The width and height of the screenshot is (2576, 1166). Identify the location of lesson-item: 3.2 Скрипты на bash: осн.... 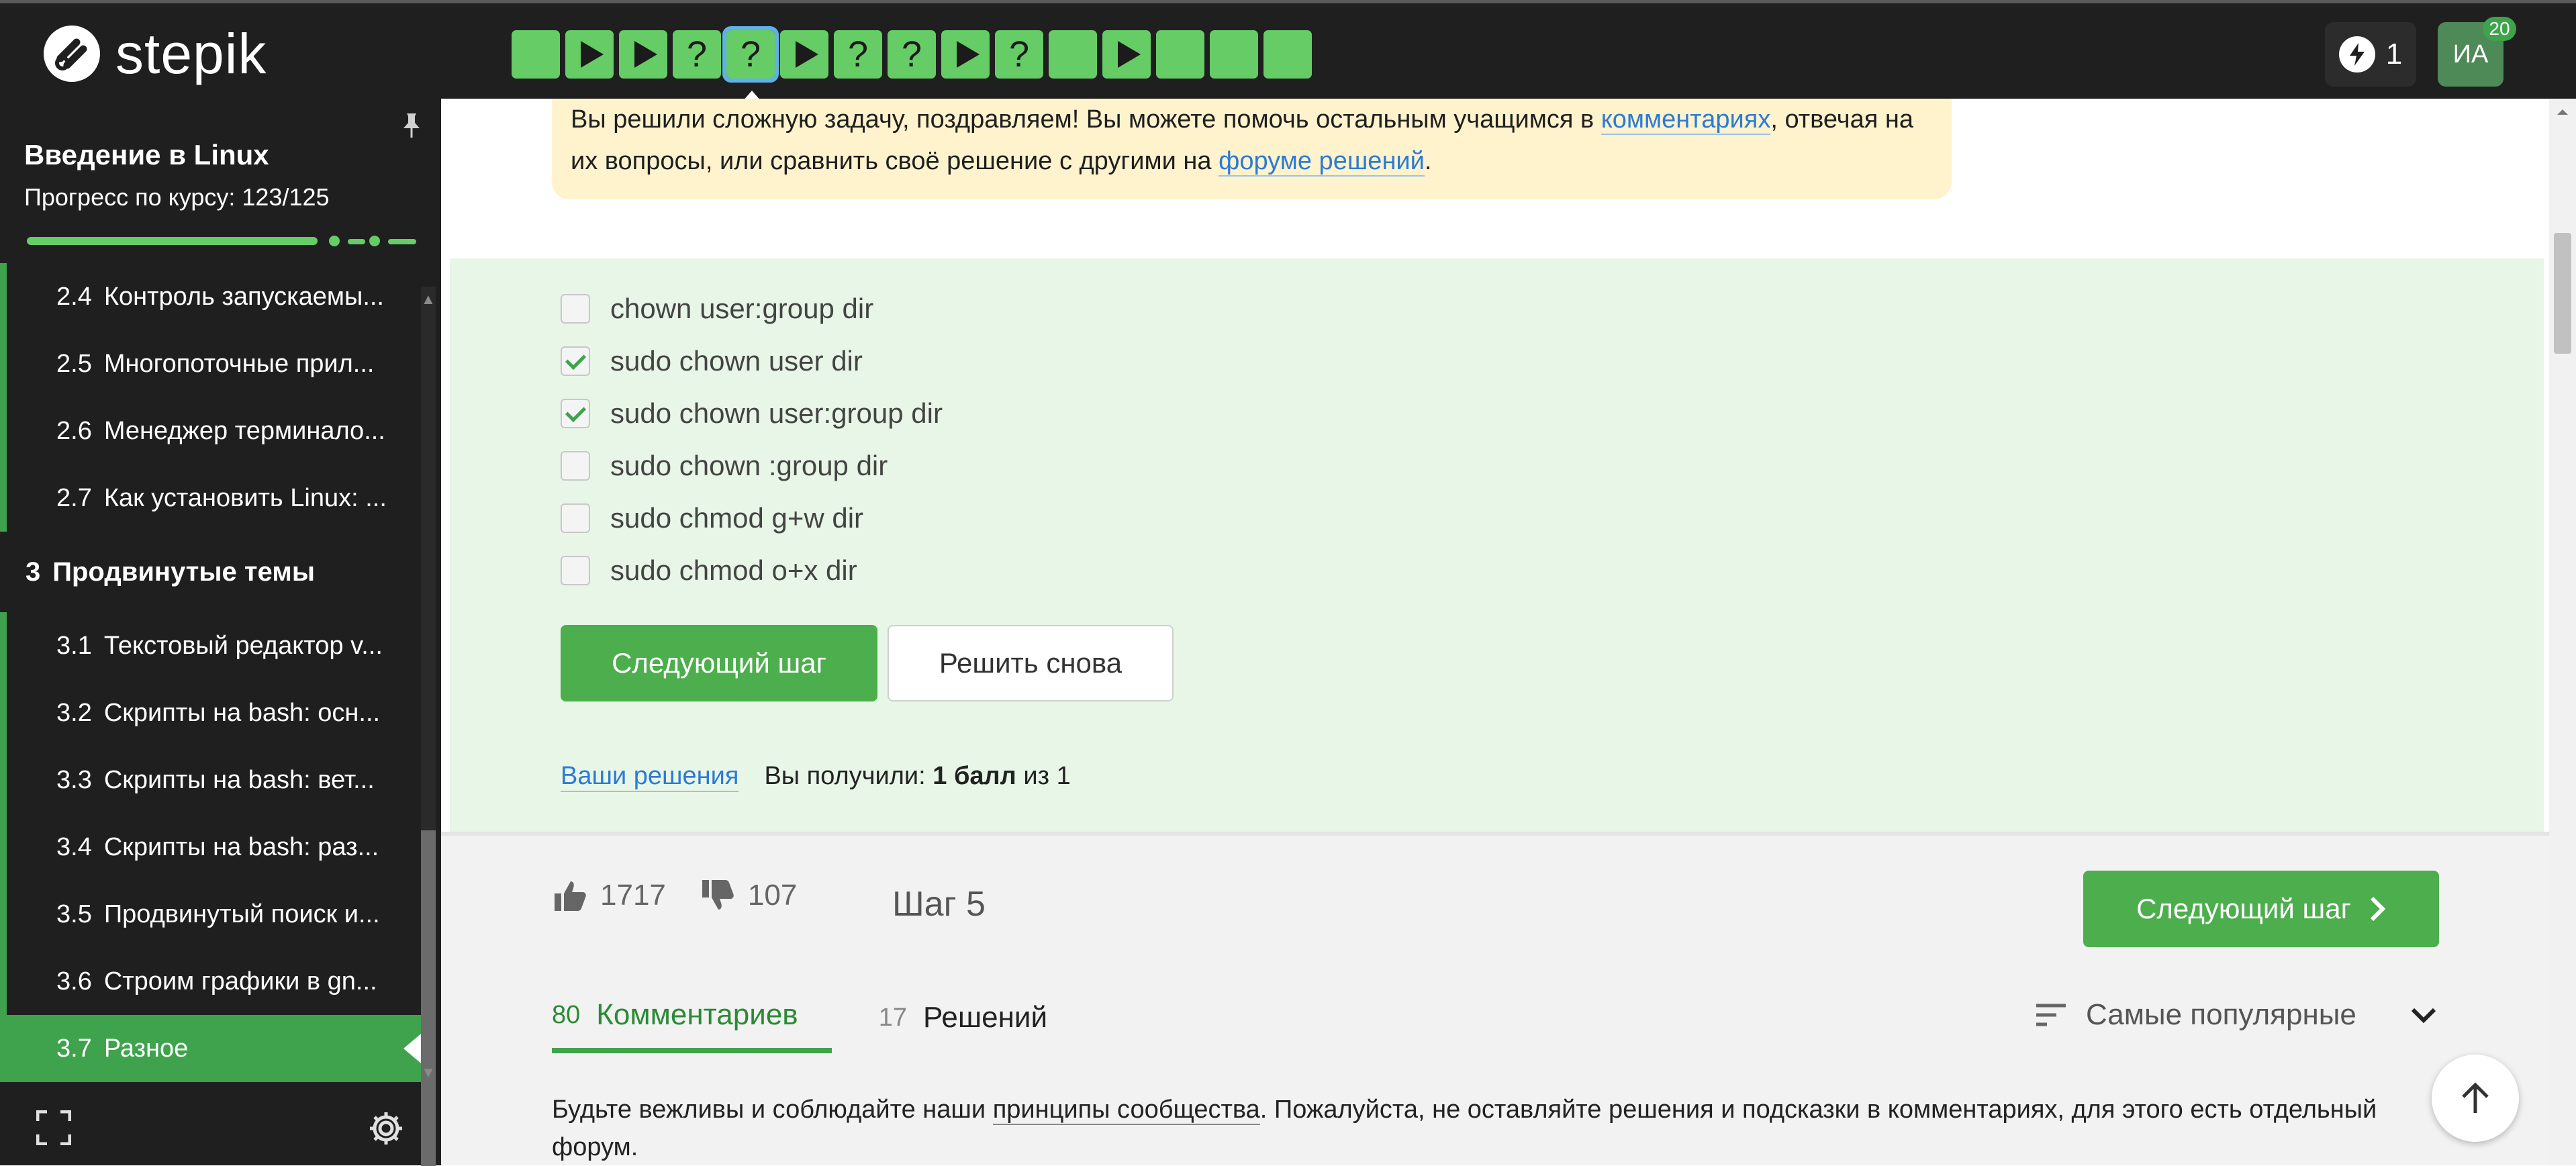
(211, 712).